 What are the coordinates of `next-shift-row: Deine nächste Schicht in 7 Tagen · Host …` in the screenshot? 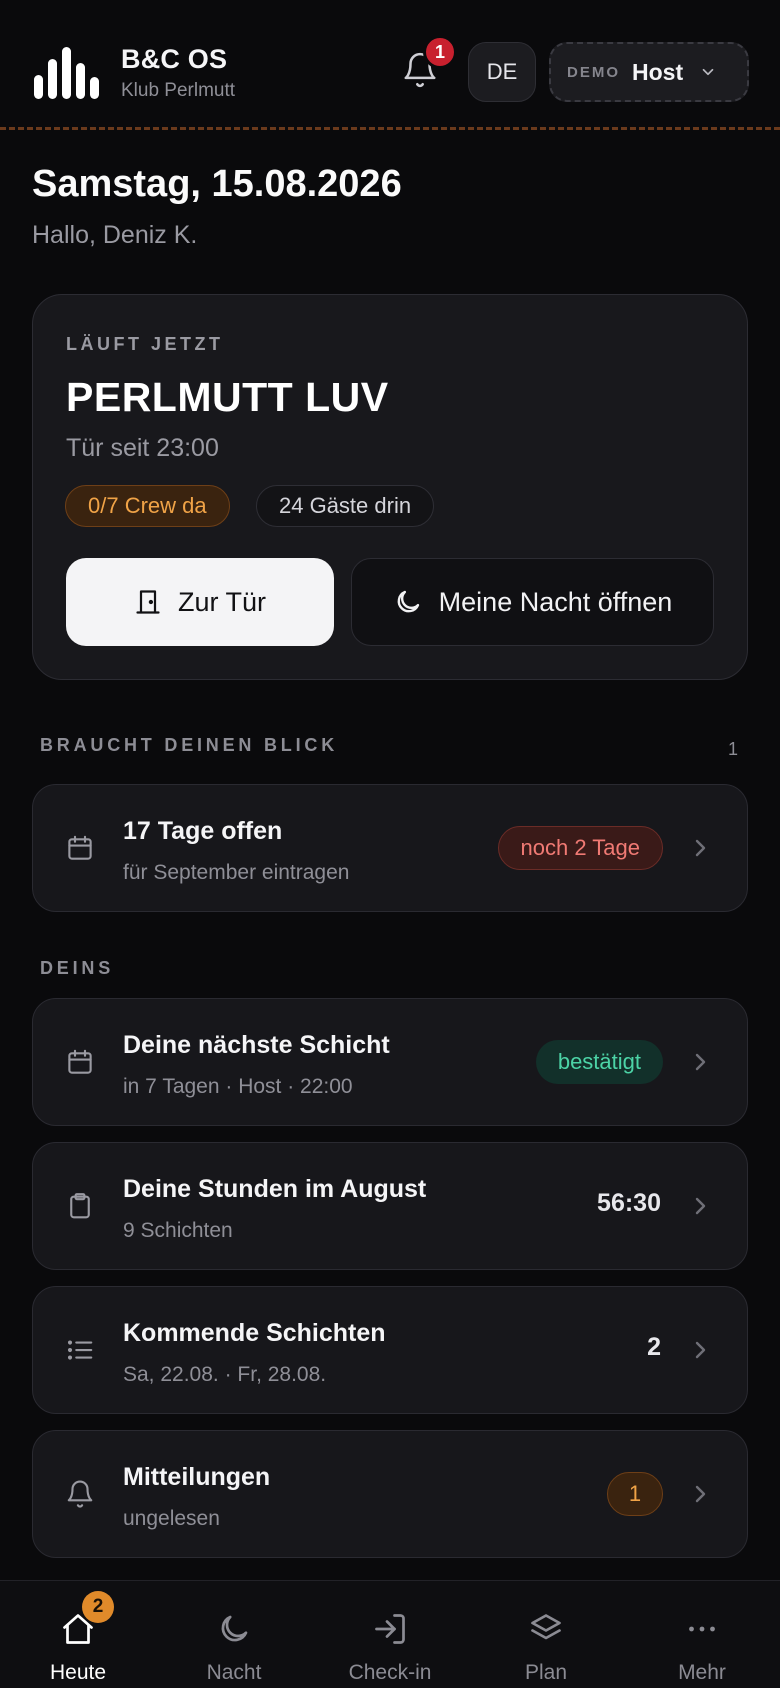 It's located at (390, 1062).